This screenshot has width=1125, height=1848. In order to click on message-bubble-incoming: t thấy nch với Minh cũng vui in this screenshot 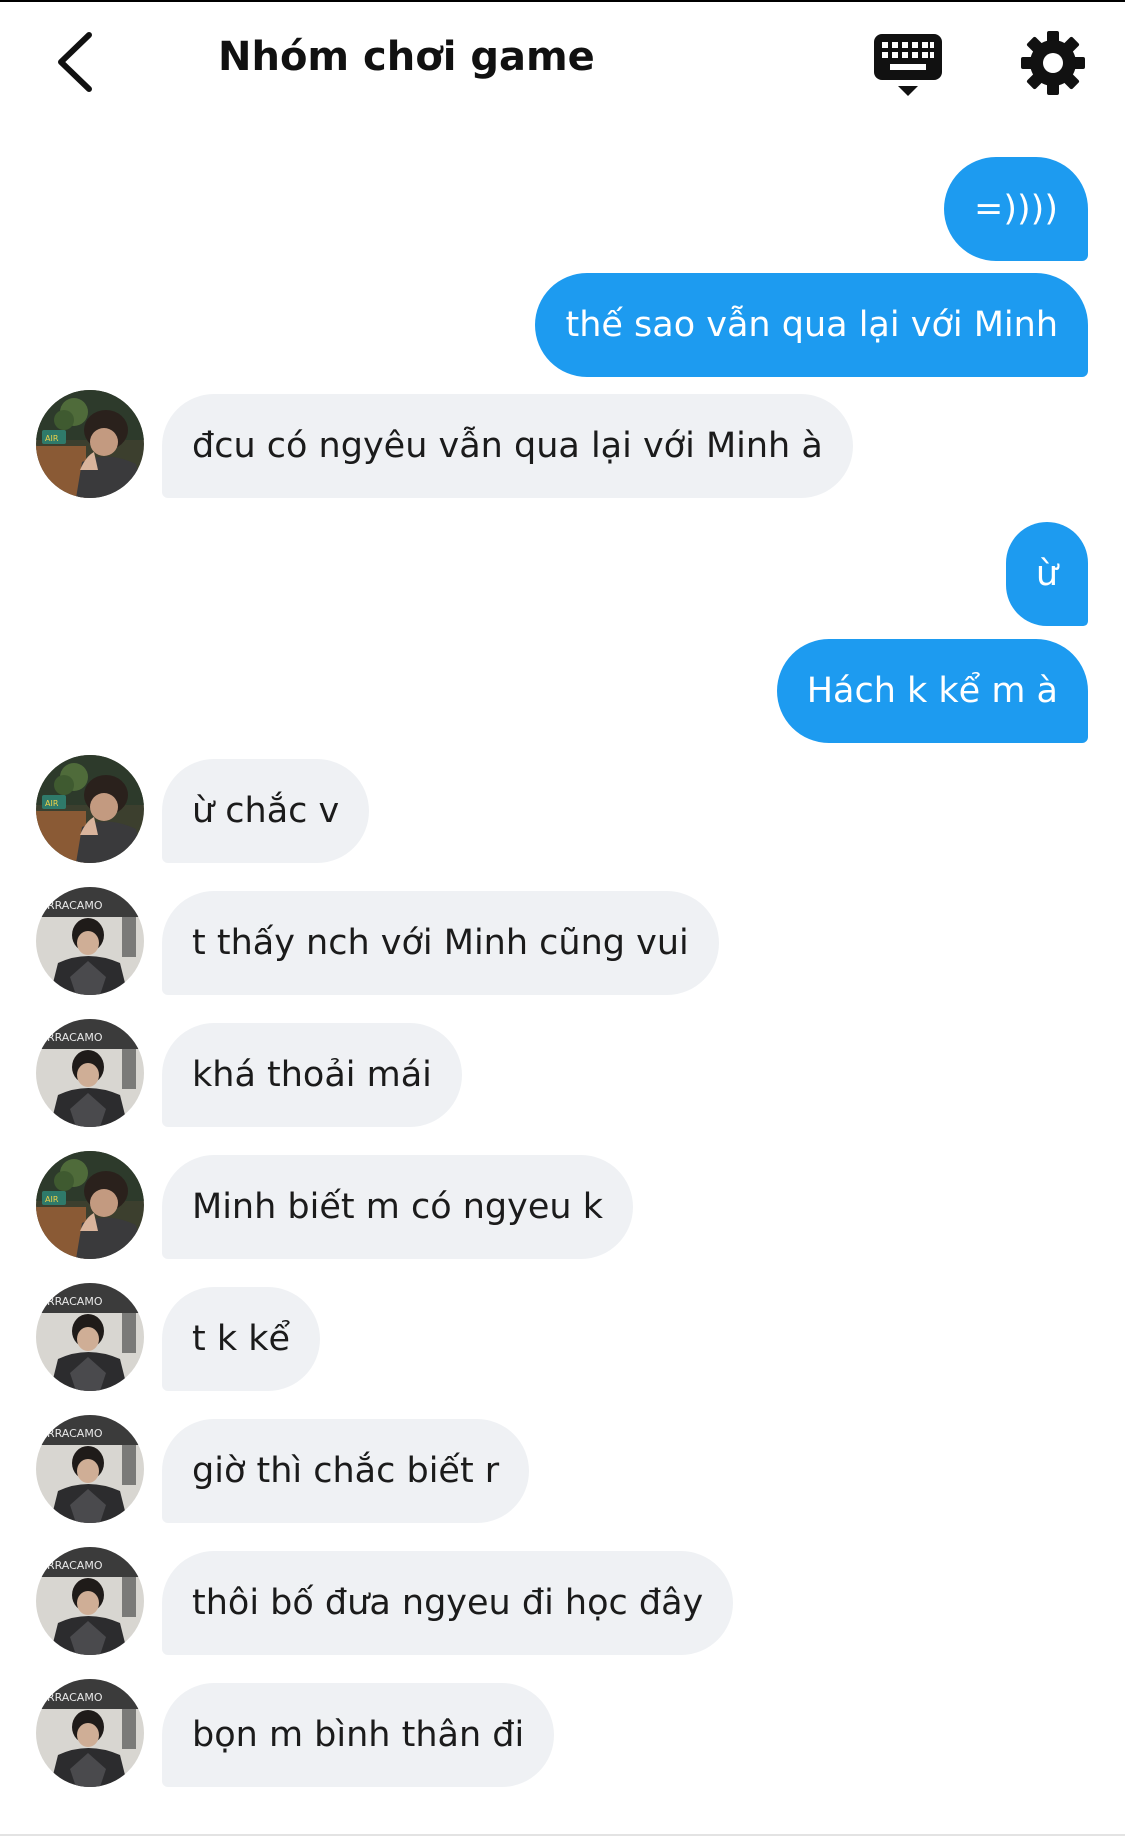, I will do `click(440, 943)`.